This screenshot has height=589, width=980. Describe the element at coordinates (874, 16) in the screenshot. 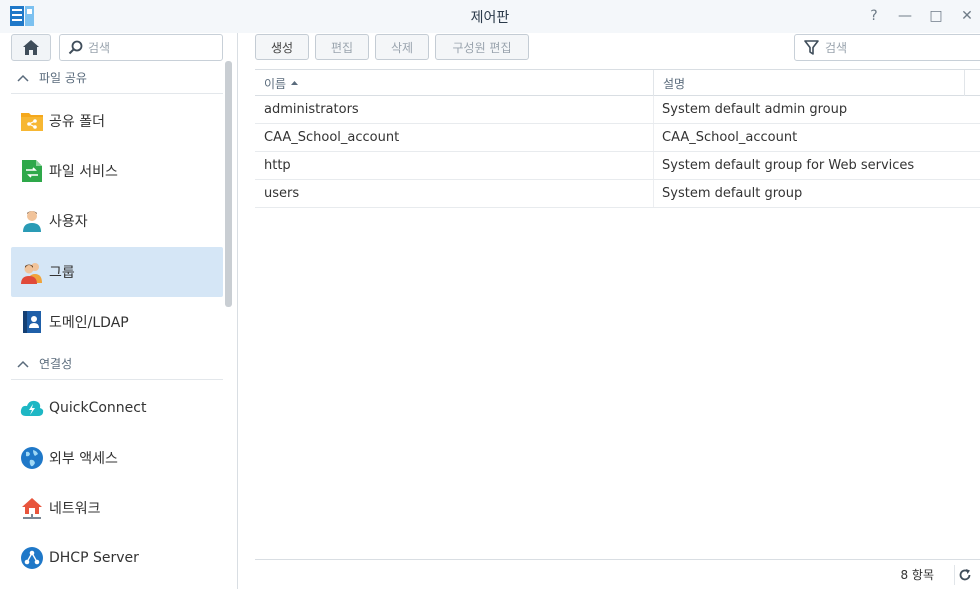

I see `help-button: ?` at that location.